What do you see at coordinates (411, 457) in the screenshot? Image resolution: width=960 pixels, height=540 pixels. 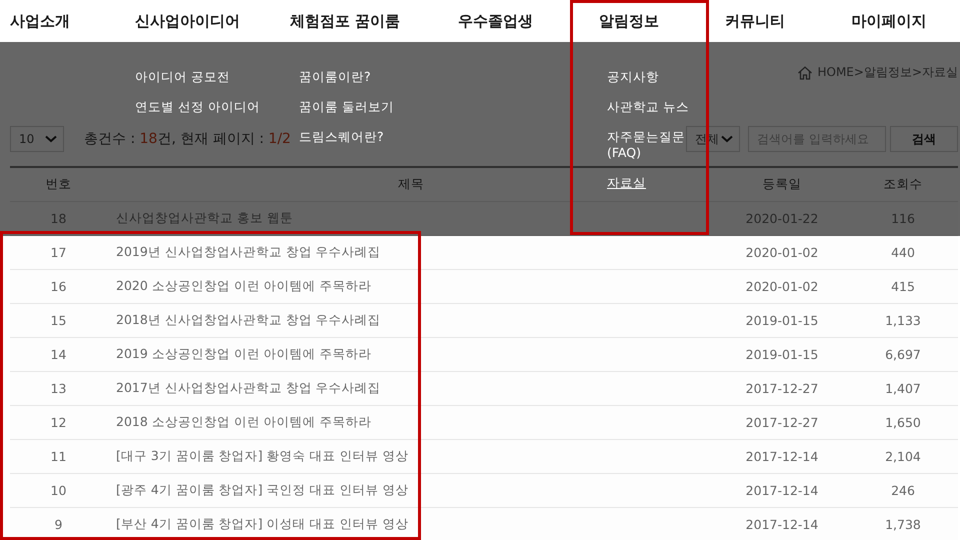 I see `post-title-link: [대구 3기 꿈이룸 창업자] 황영숙 대표 인터뷰 영상` at bounding box center [411, 457].